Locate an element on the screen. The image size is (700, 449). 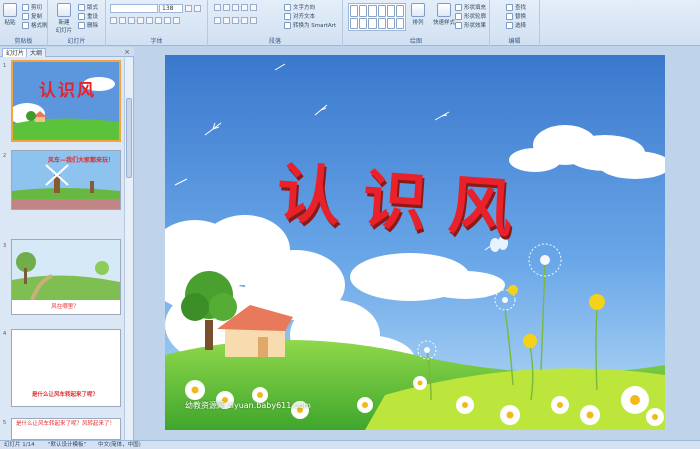
quick-styles-button: 快速样式 is located at coordinates (444, 14).